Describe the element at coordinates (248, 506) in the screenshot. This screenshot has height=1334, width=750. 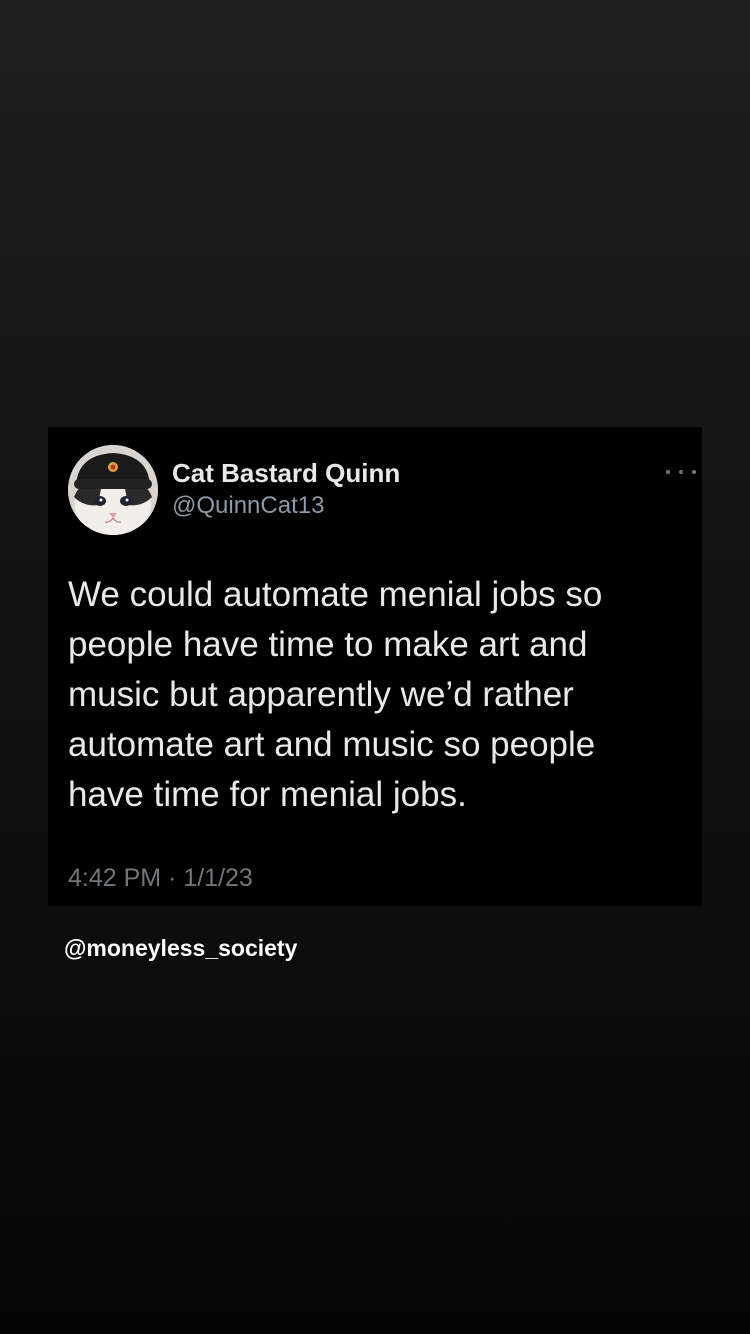
I see `author-handle: @QuinnCat13` at that location.